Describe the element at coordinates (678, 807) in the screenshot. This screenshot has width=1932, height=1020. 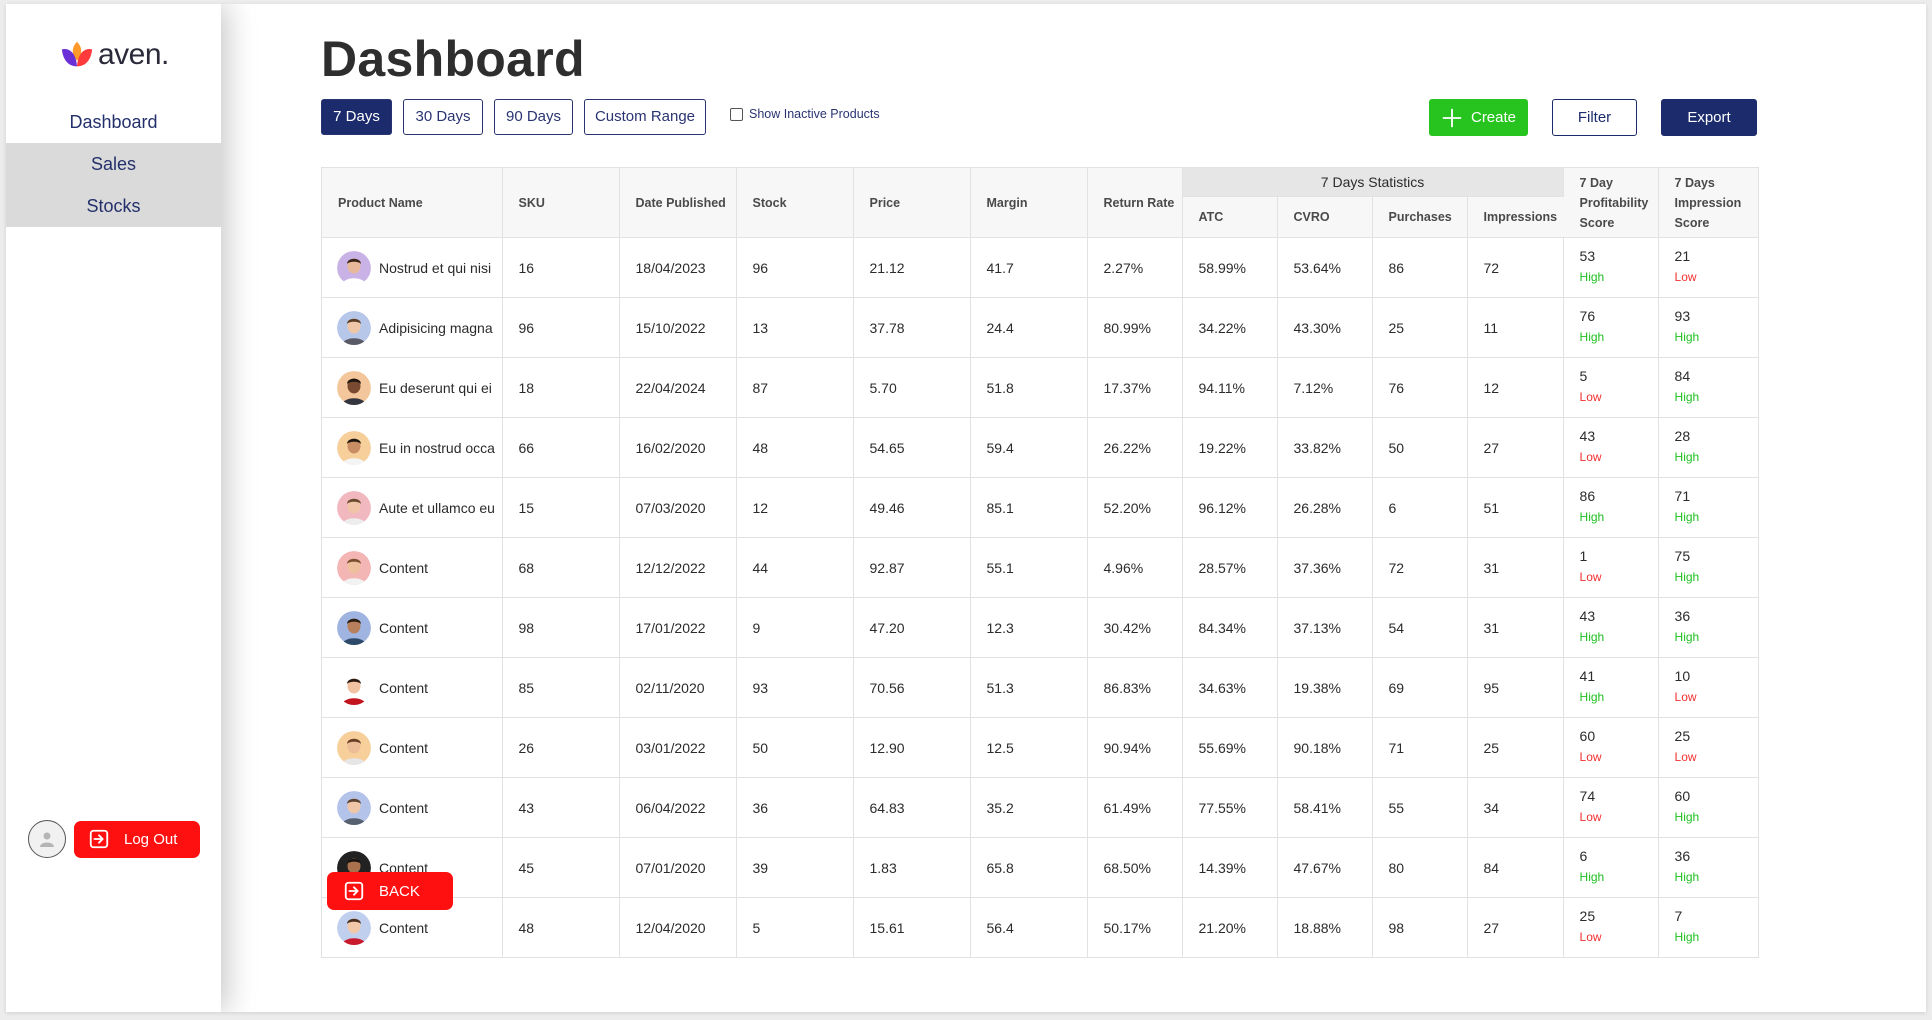
I see `cell-date: 06/04/2022` at that location.